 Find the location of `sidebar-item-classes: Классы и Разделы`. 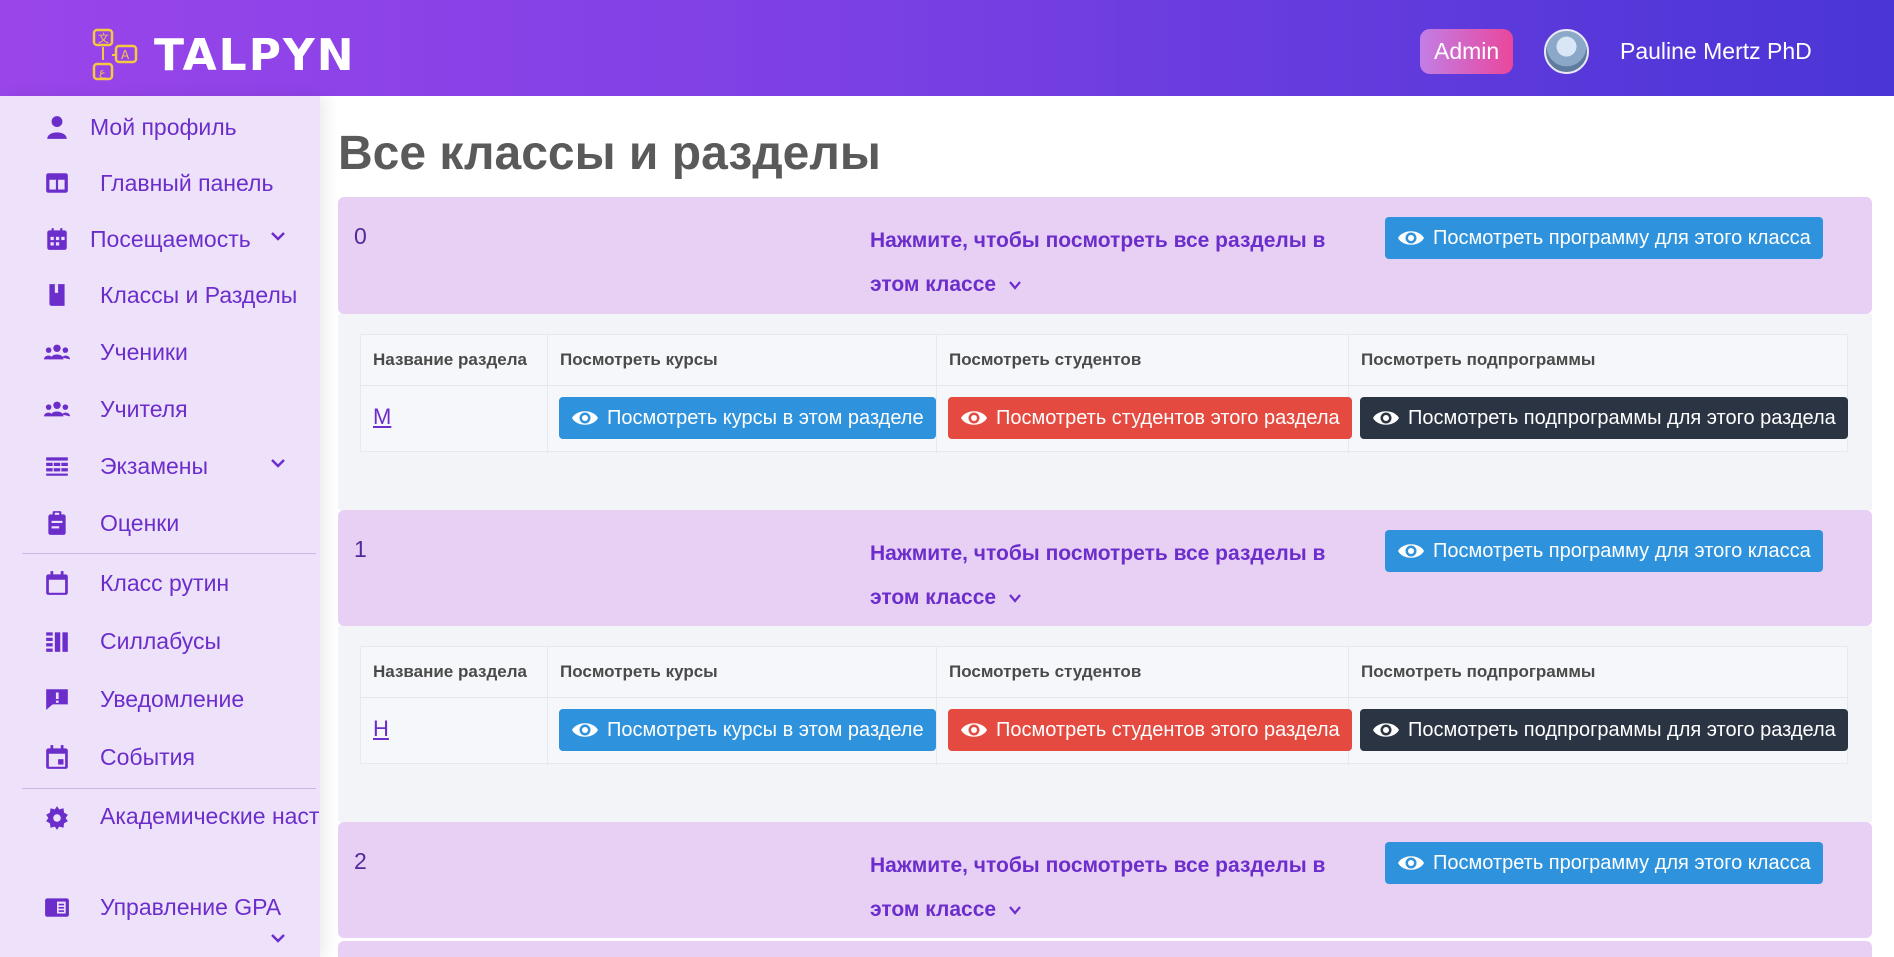

sidebar-item-classes: Классы и Разделы is located at coordinates (160, 302).